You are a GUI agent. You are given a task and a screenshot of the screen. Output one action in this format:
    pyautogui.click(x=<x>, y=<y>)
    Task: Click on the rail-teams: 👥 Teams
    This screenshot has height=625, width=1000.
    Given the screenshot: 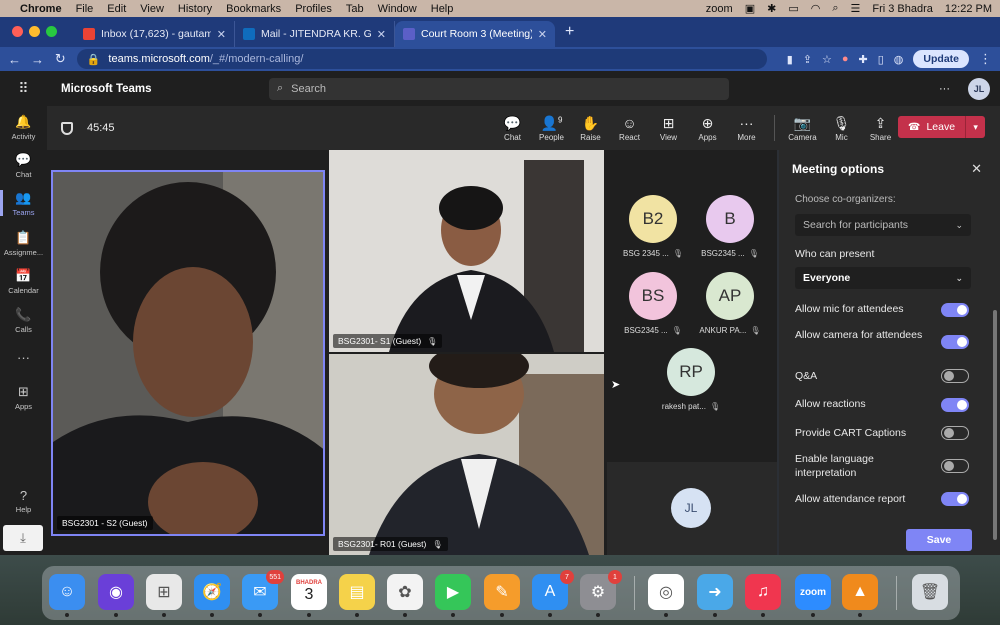 What is the action you would take?
    pyautogui.click(x=23, y=203)
    